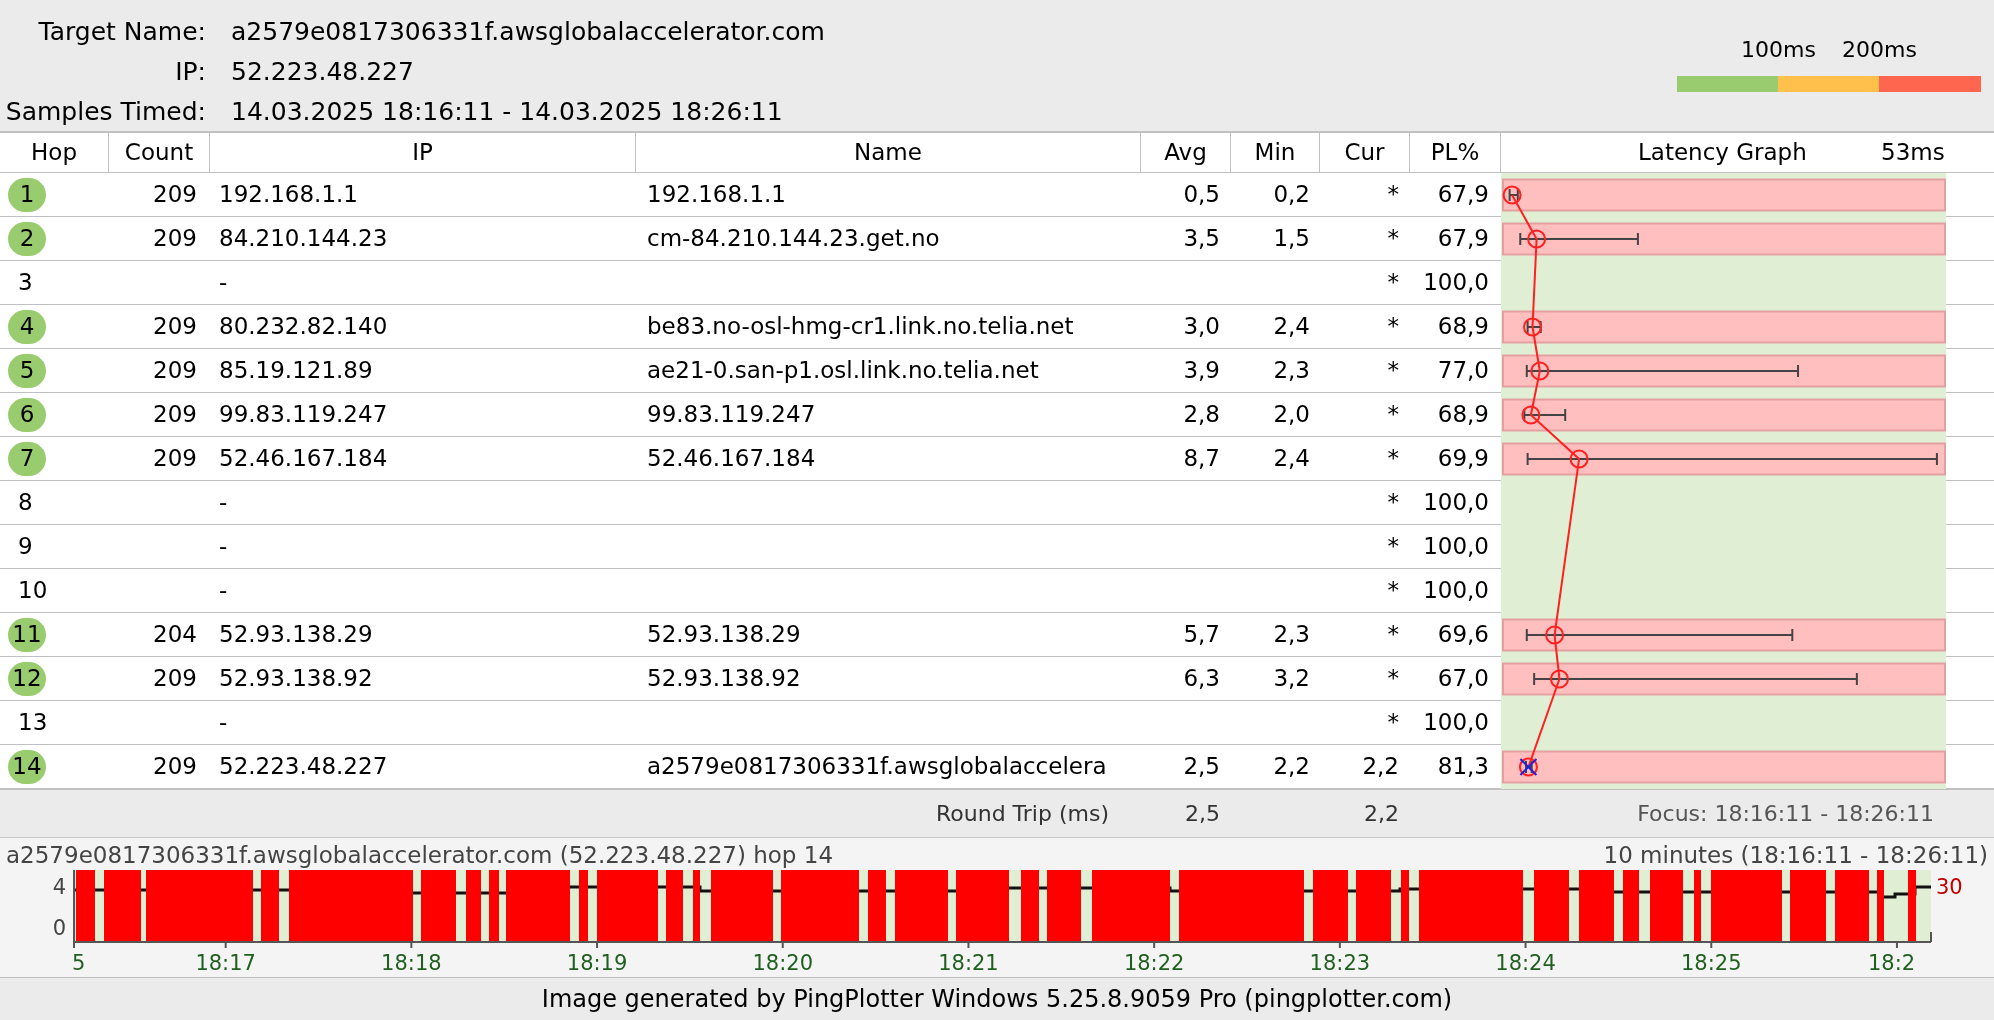  Describe the element at coordinates (1340, 963) in the screenshot. I see `time-label: 18:23` at that location.